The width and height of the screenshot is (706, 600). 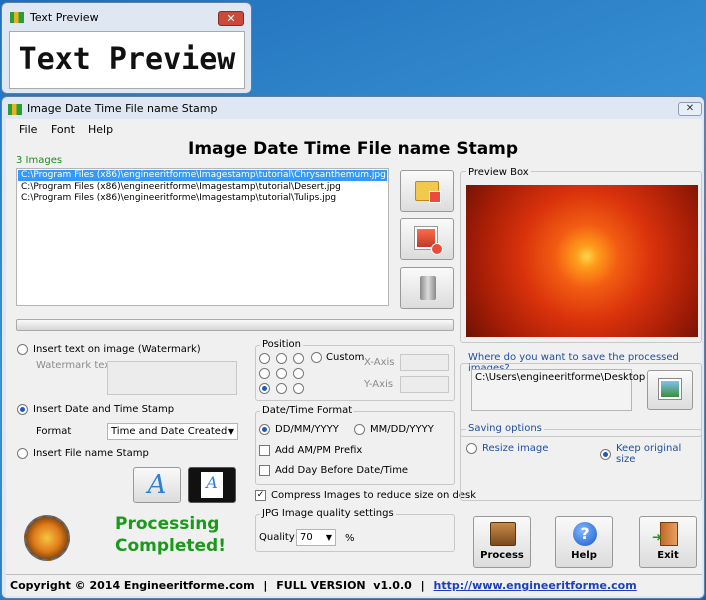 What do you see at coordinates (235, 325) in the screenshot?
I see `progress-bar` at bounding box center [235, 325].